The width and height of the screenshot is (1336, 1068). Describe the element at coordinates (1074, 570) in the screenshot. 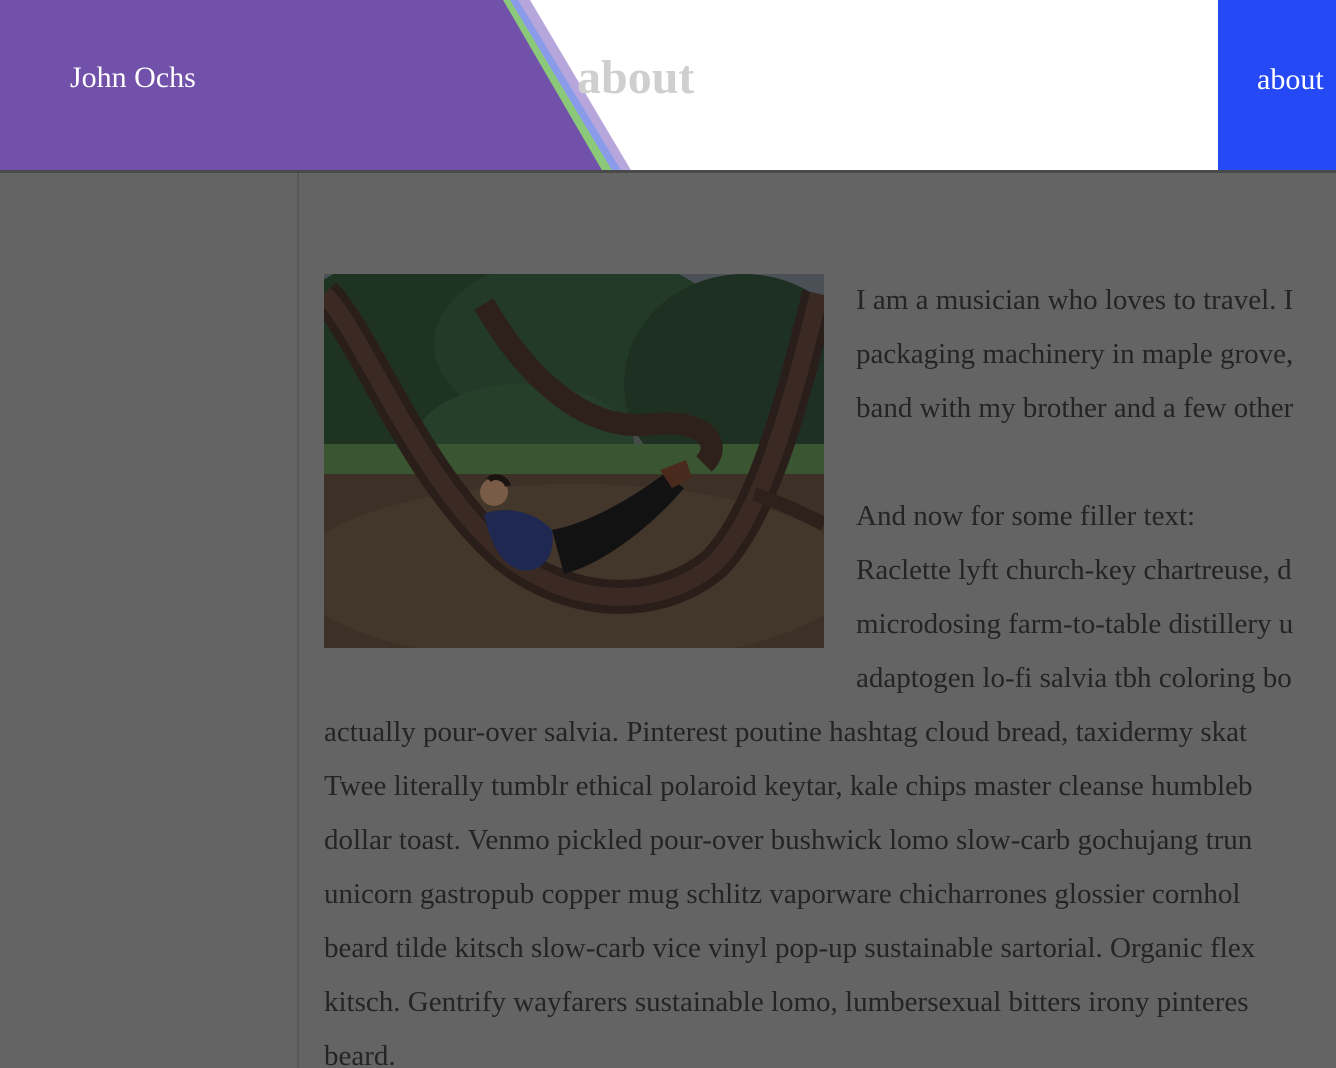

I see `filler-line: Raclette lyft church-key chartreuse, d` at that location.